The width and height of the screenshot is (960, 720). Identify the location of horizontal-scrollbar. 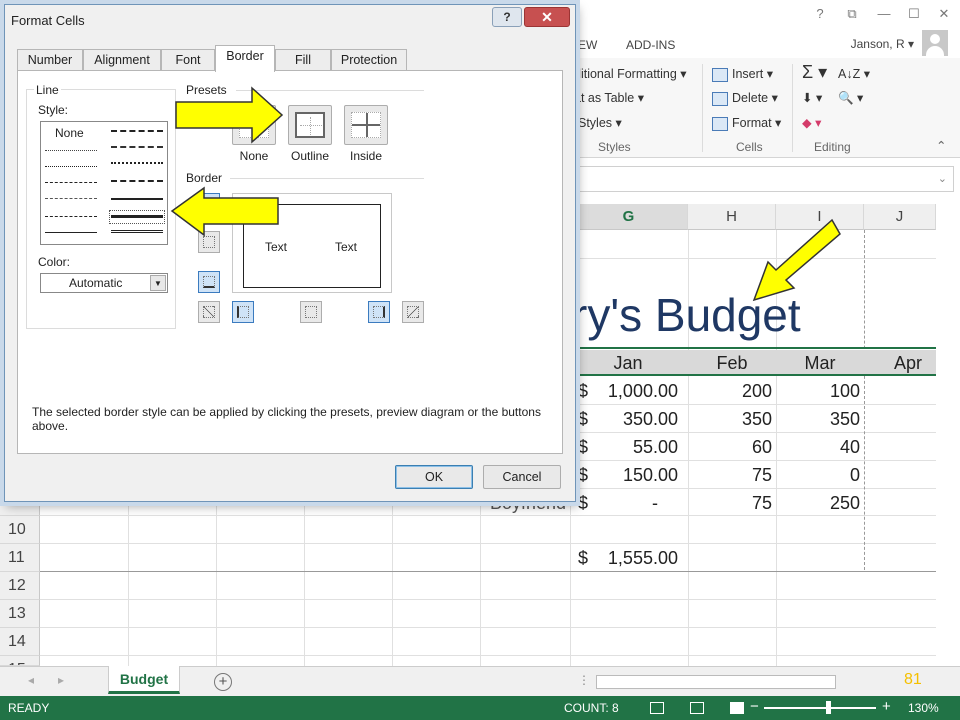
(716, 682).